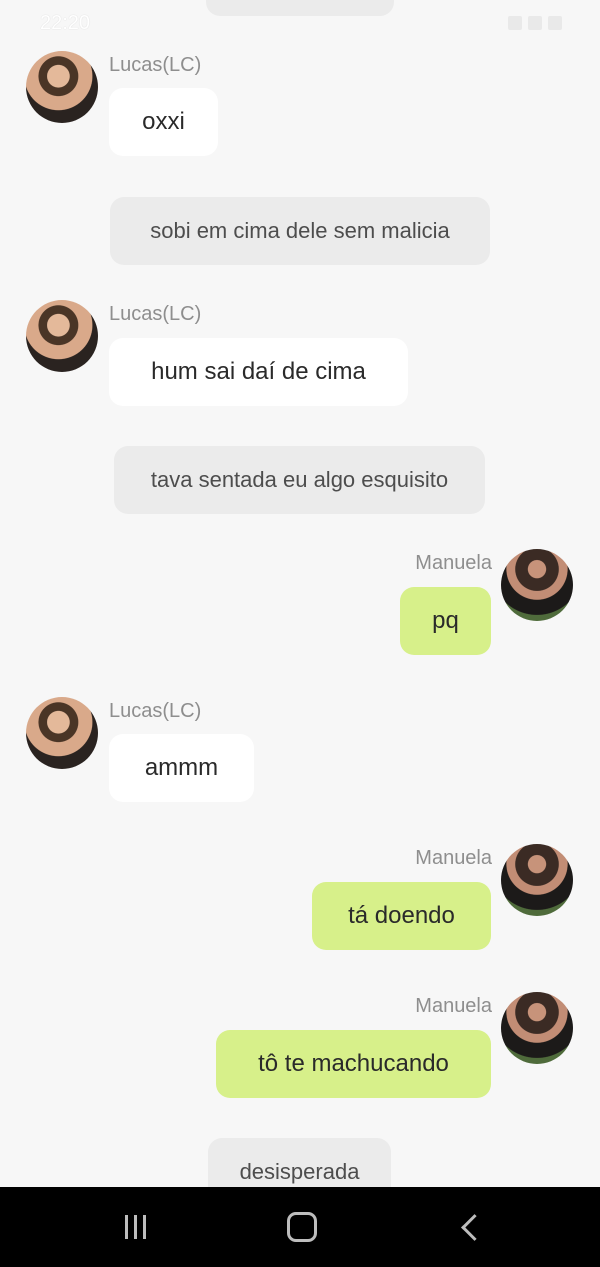 This screenshot has width=600, height=1267. Describe the element at coordinates (300, 8) in the screenshot. I see `narration-bubble-partial` at that location.